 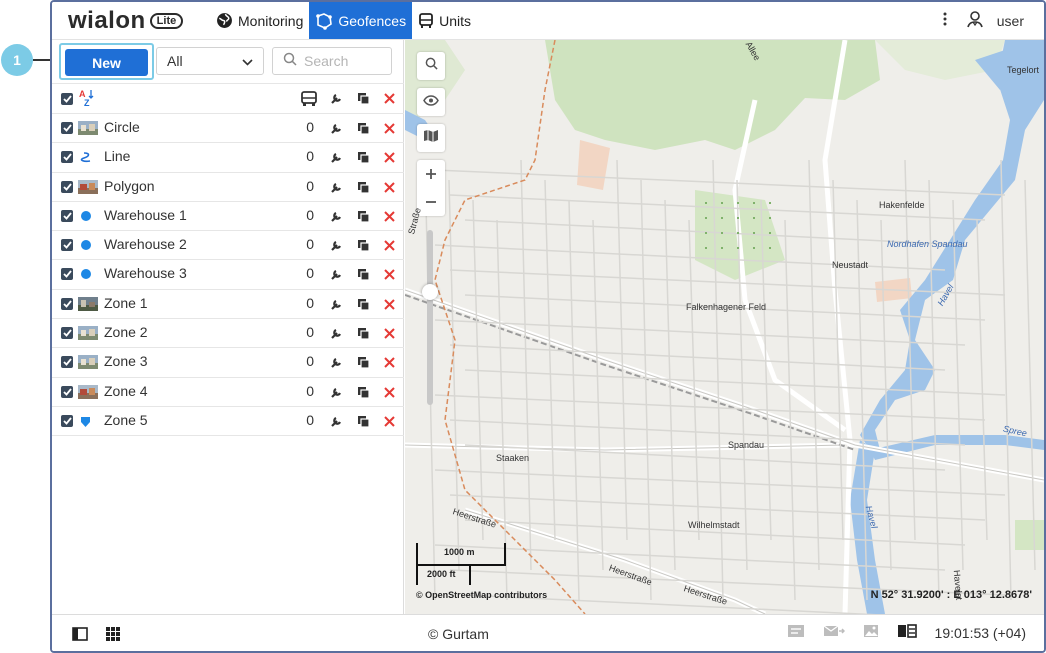 I want to click on geofence-row: Warehouse 2 0, so click(x=228, y=246).